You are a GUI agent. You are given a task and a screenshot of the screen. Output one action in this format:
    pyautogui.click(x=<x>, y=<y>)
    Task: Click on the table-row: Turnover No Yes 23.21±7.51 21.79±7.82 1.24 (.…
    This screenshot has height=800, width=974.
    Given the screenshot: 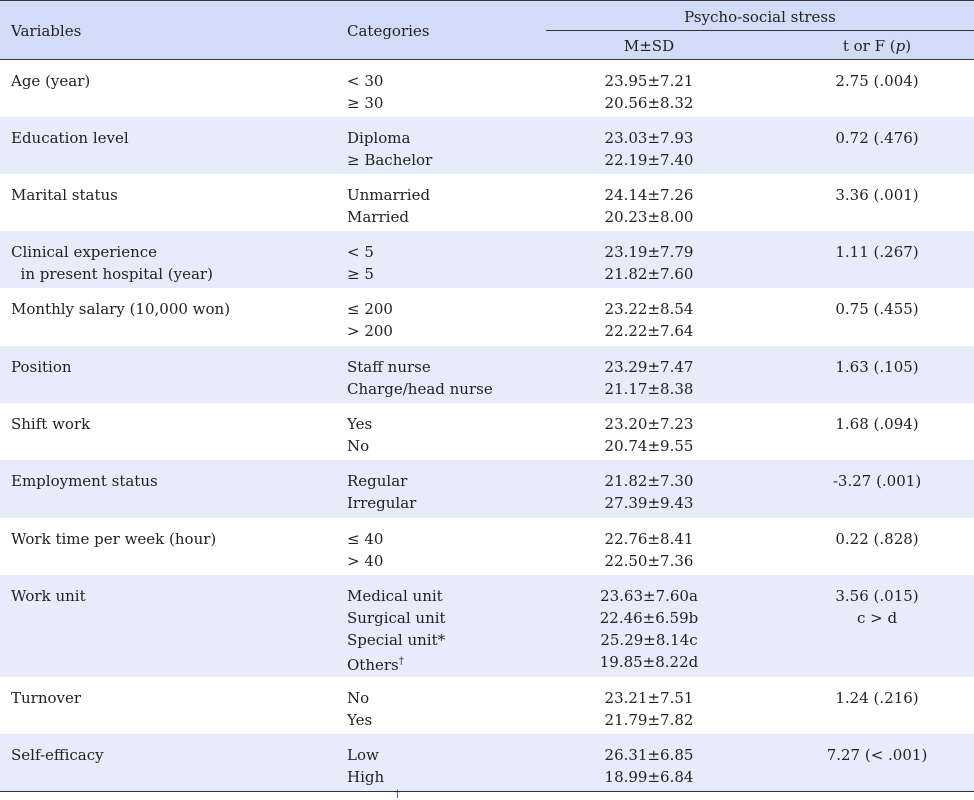 What is the action you would take?
    pyautogui.click(x=487, y=705)
    